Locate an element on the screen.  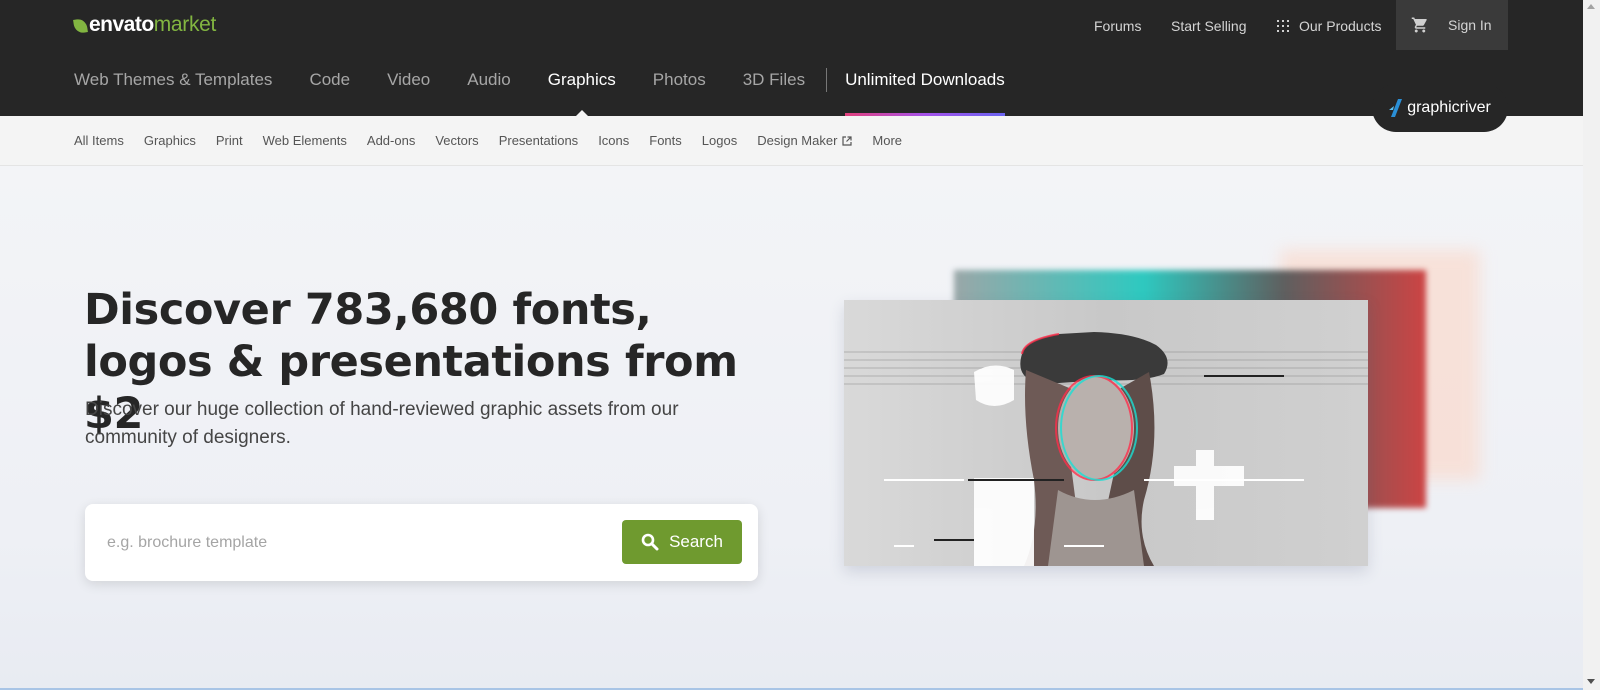
external-link-icon is located at coordinates (847, 140).